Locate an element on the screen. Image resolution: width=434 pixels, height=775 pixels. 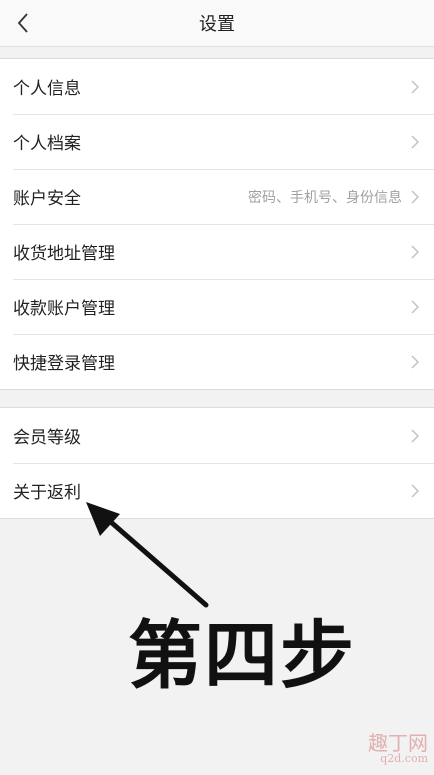
settings-item-personal-info: 个人信息 is located at coordinates (217, 86).